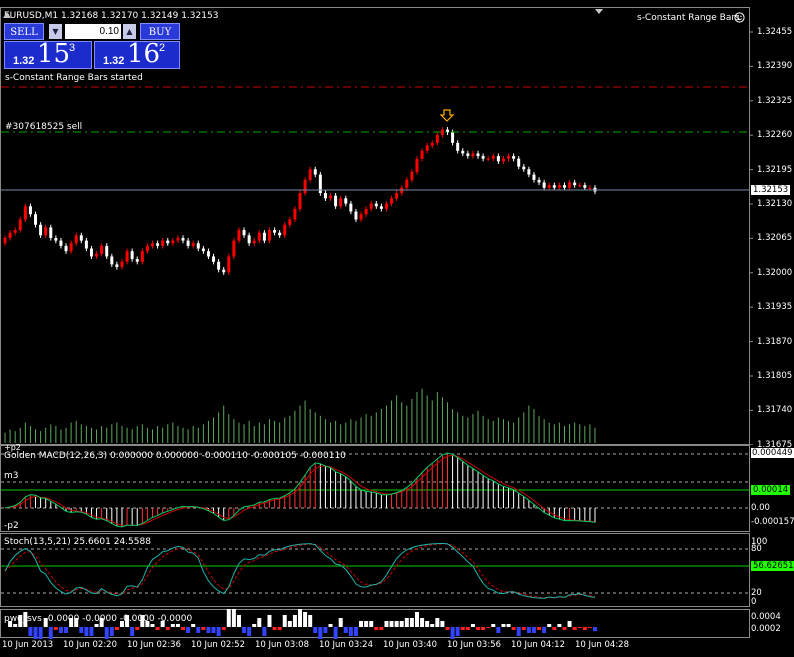 The height and width of the screenshot is (657, 794). What do you see at coordinates (93, 31) in the screenshot?
I see `lot-size-input` at bounding box center [93, 31].